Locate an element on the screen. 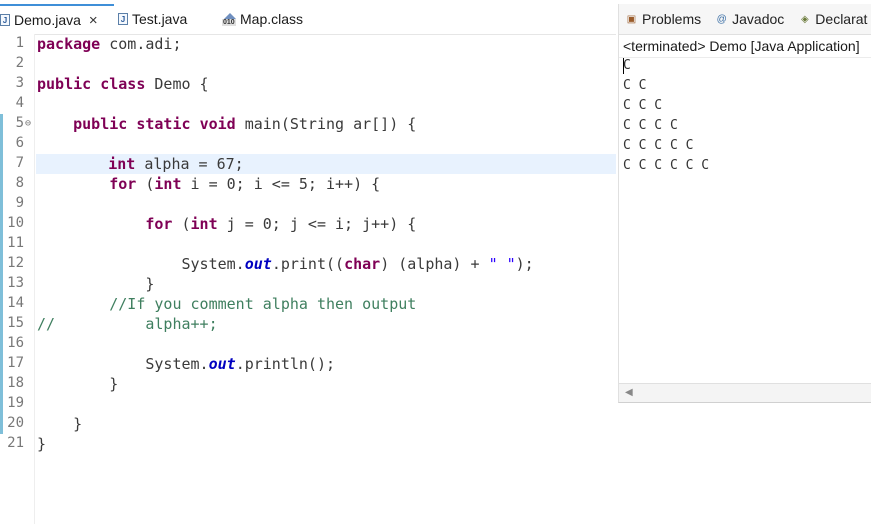  console-output-line: C C C C is located at coordinates (650, 125).